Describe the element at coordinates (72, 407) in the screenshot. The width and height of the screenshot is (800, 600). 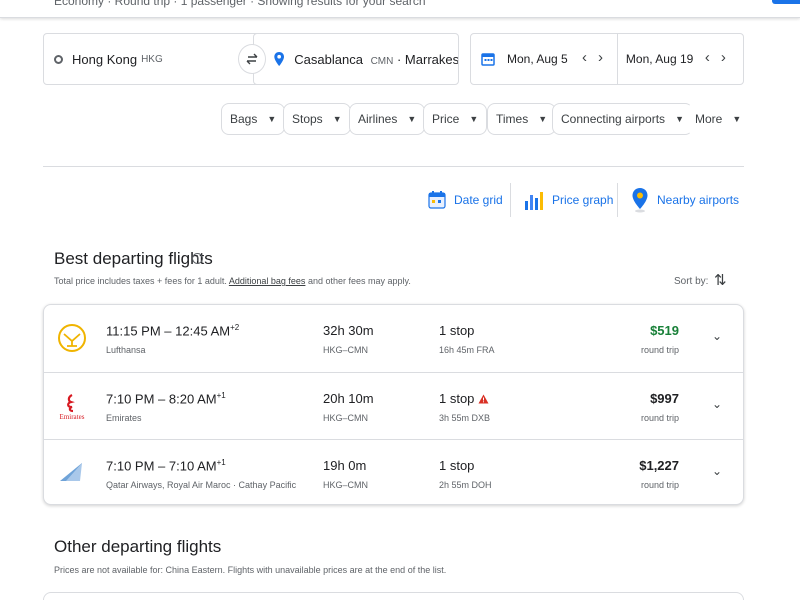
I see `emirates-logo: Emirates` at that location.